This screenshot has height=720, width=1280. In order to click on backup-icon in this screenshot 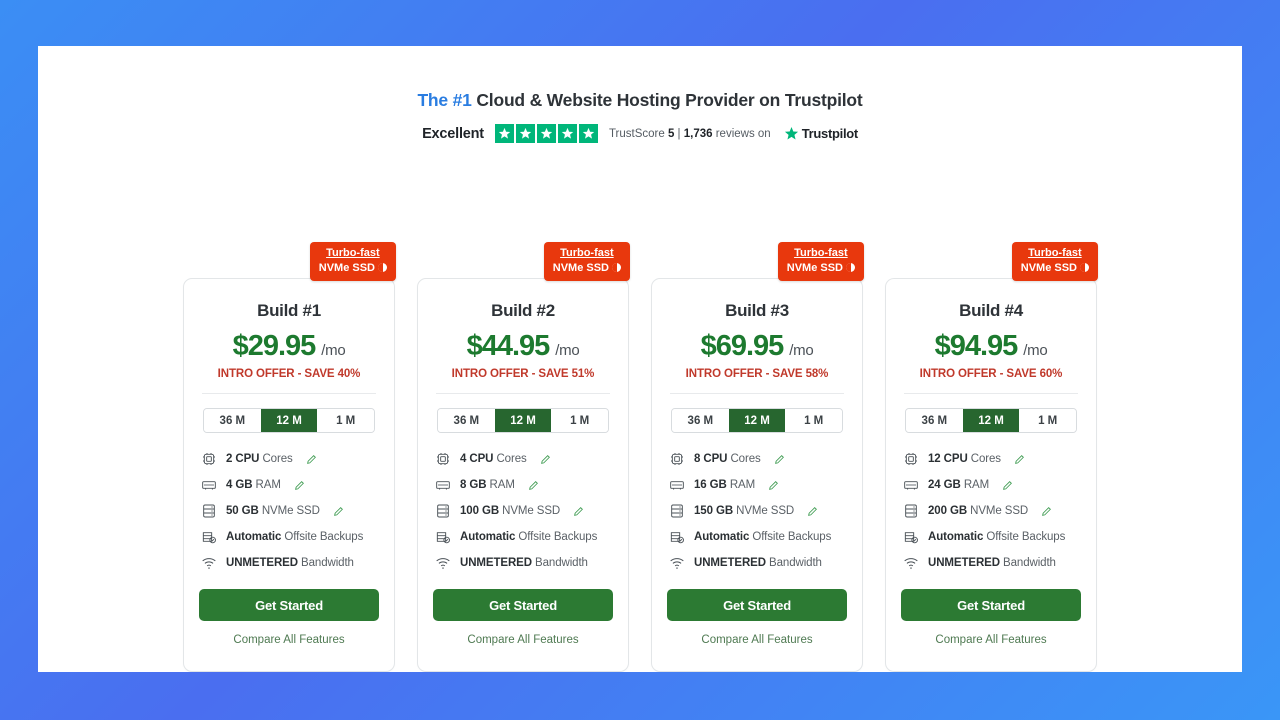, I will do `click(209, 537)`.